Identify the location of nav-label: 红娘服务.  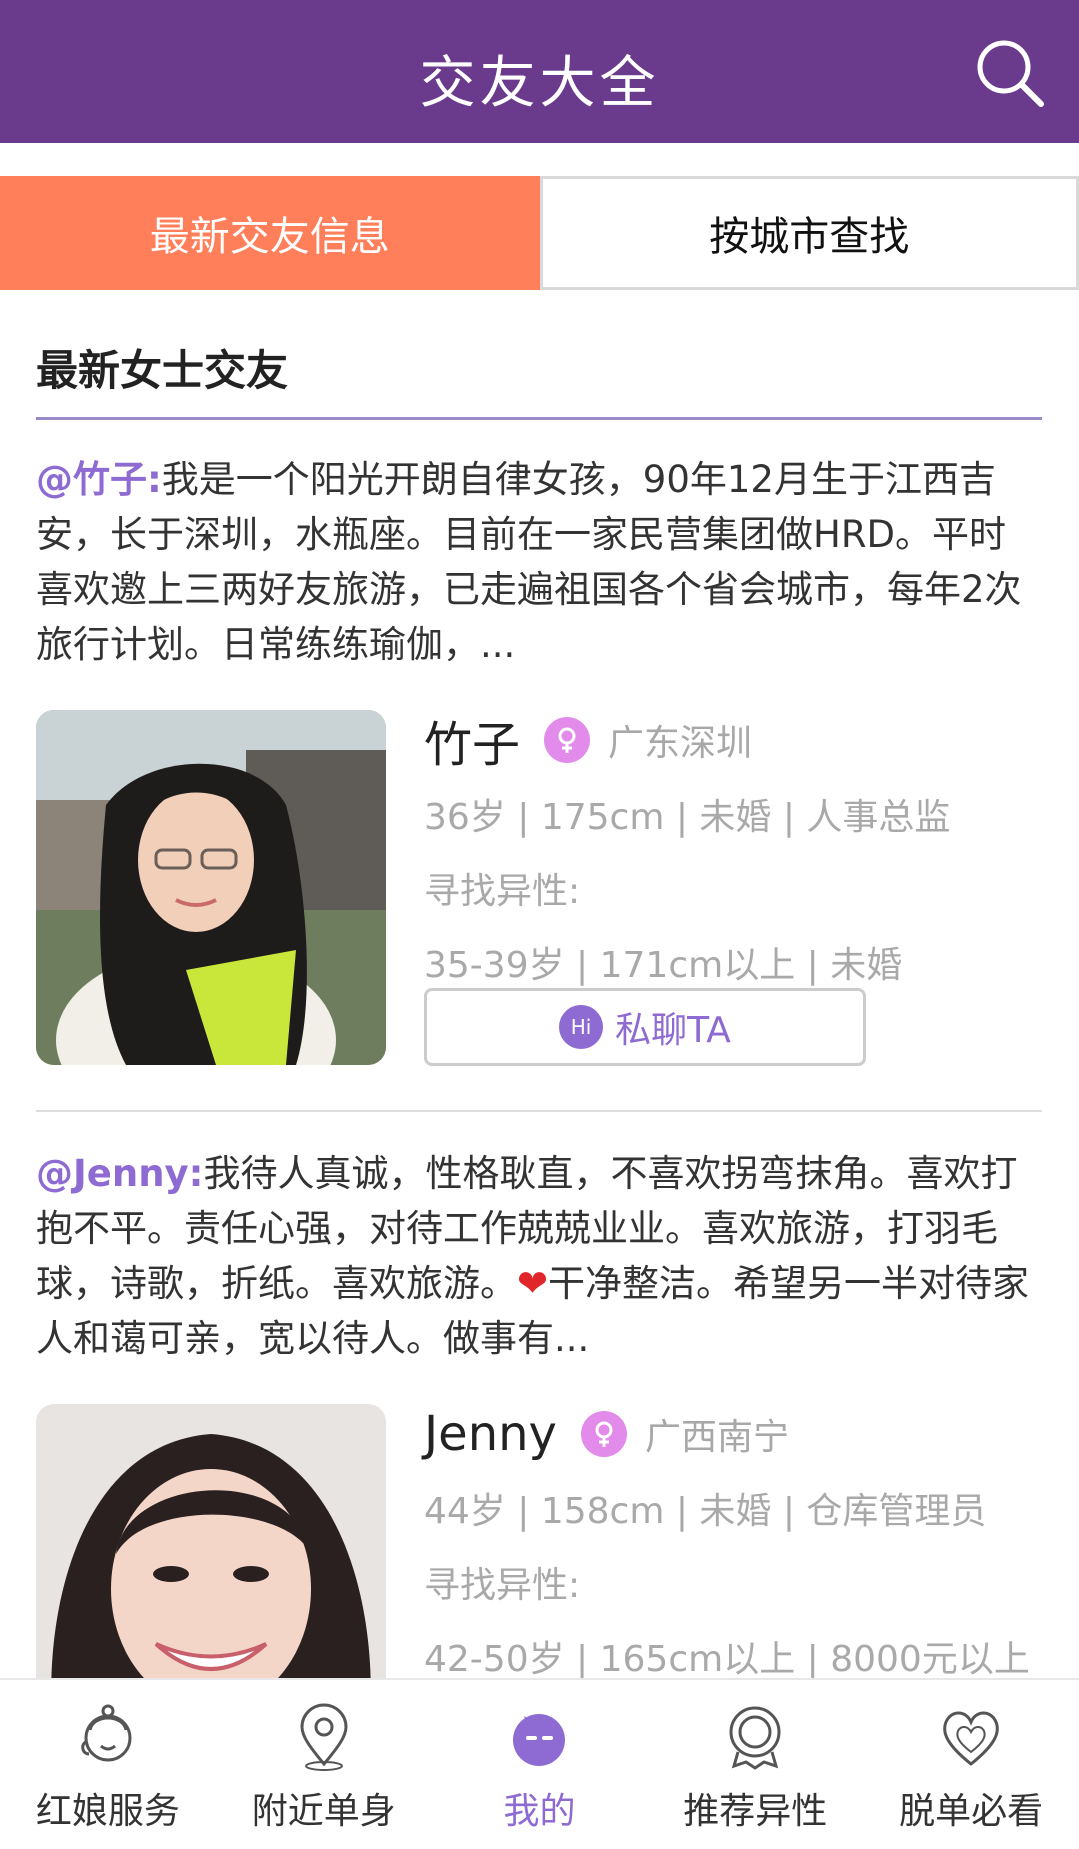
(108, 1808).